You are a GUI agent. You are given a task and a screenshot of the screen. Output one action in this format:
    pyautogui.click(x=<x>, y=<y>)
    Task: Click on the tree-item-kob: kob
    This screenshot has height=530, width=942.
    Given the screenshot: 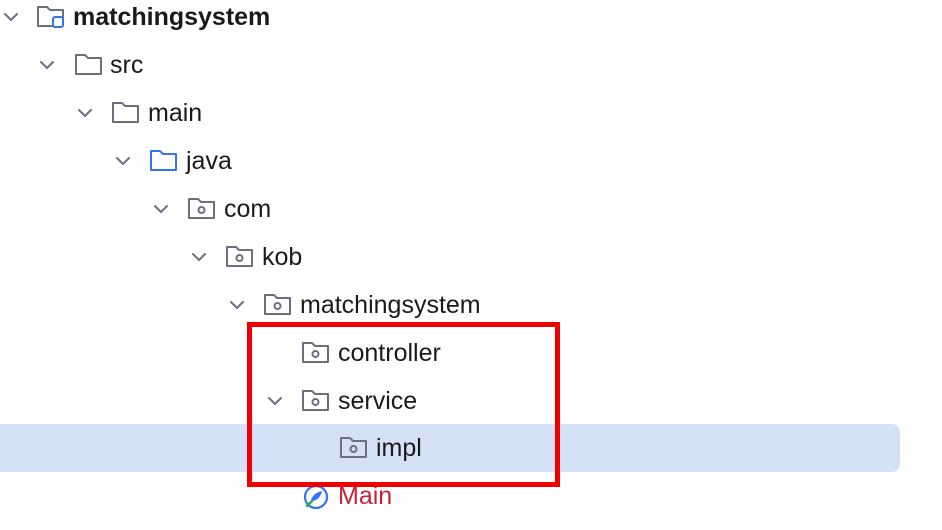 What is the action you would take?
    pyautogui.click(x=471, y=257)
    